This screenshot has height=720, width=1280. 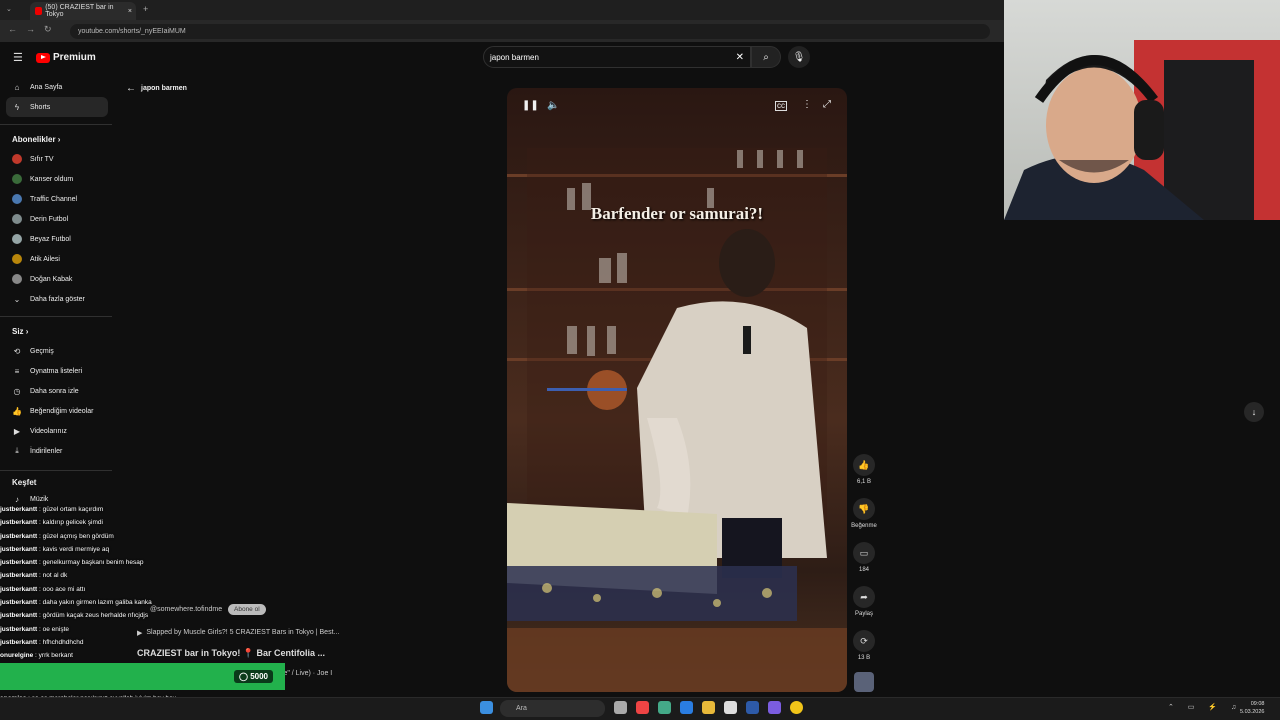 I want to click on captions-icon: cc, so click(x=781, y=106).